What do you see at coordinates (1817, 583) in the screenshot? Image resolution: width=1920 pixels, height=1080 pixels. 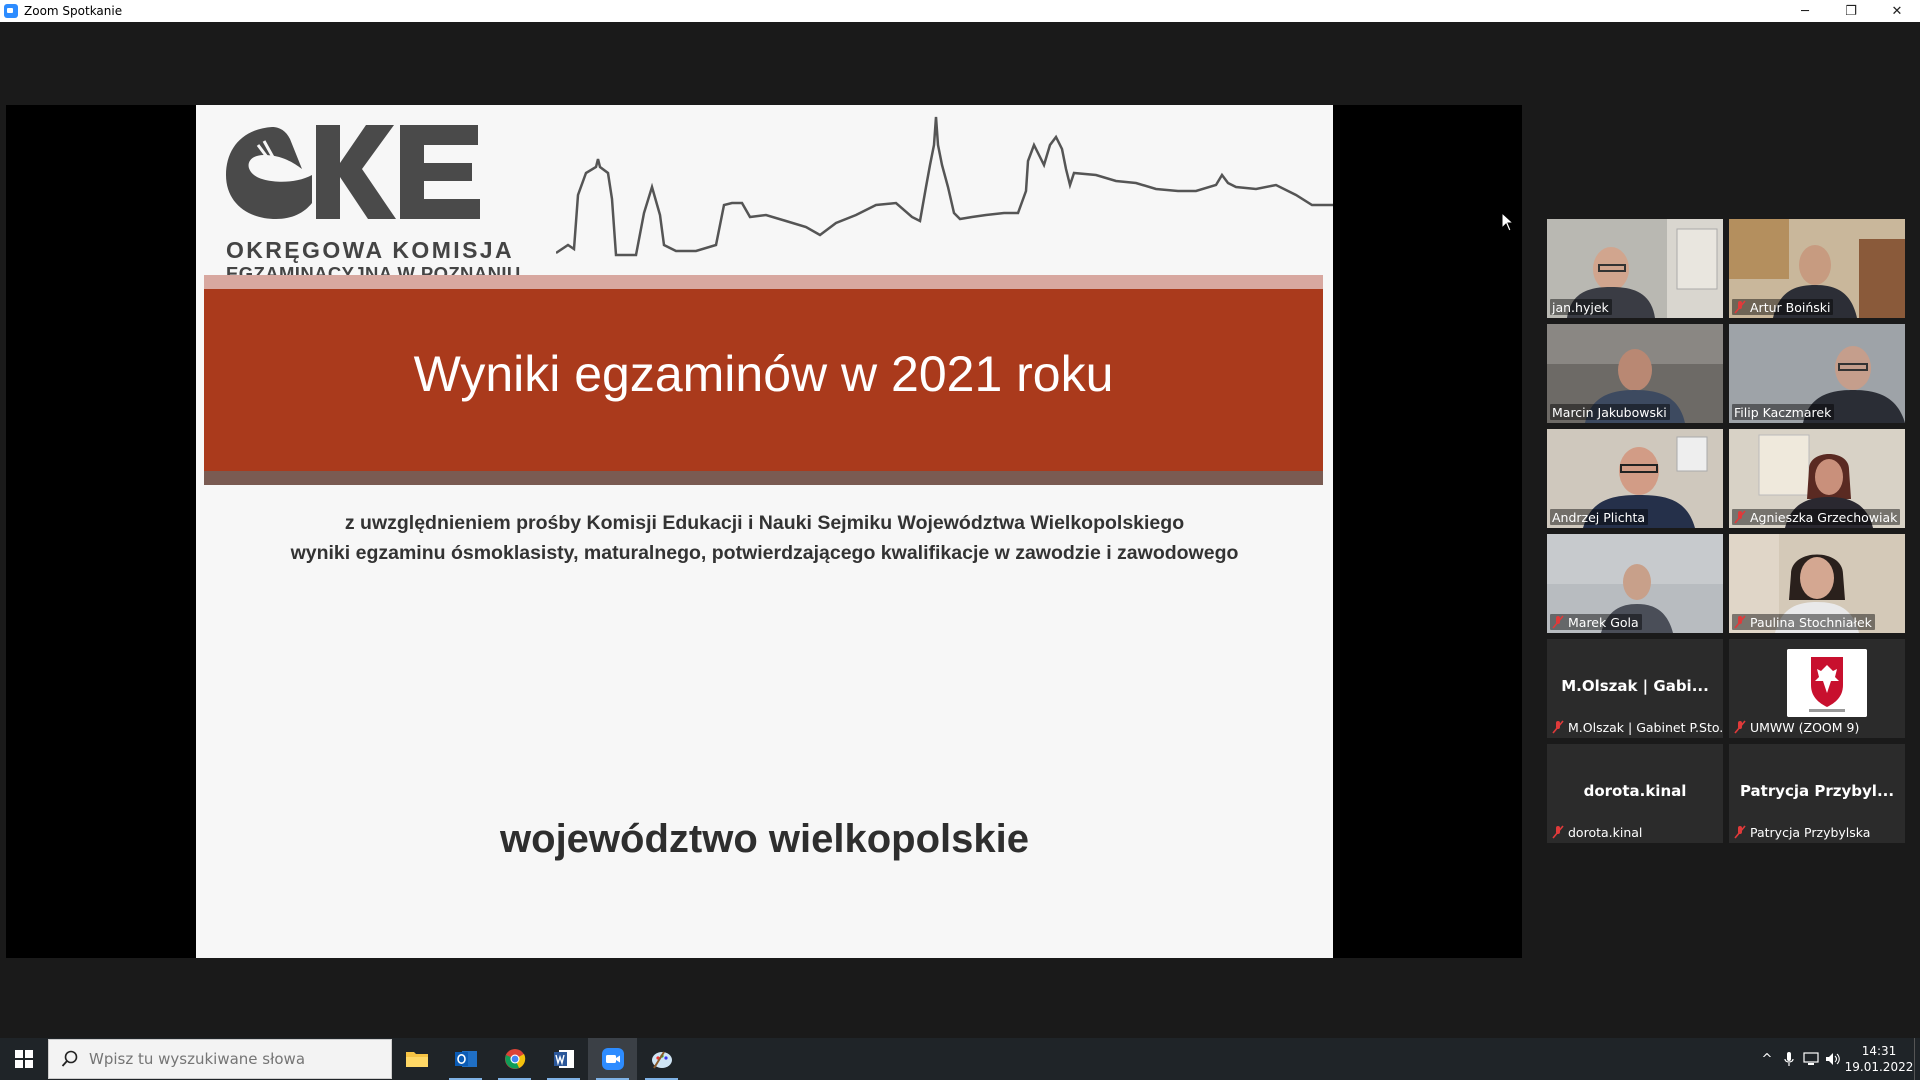 I see `participant-tile: Paulina Stochniałek` at bounding box center [1817, 583].